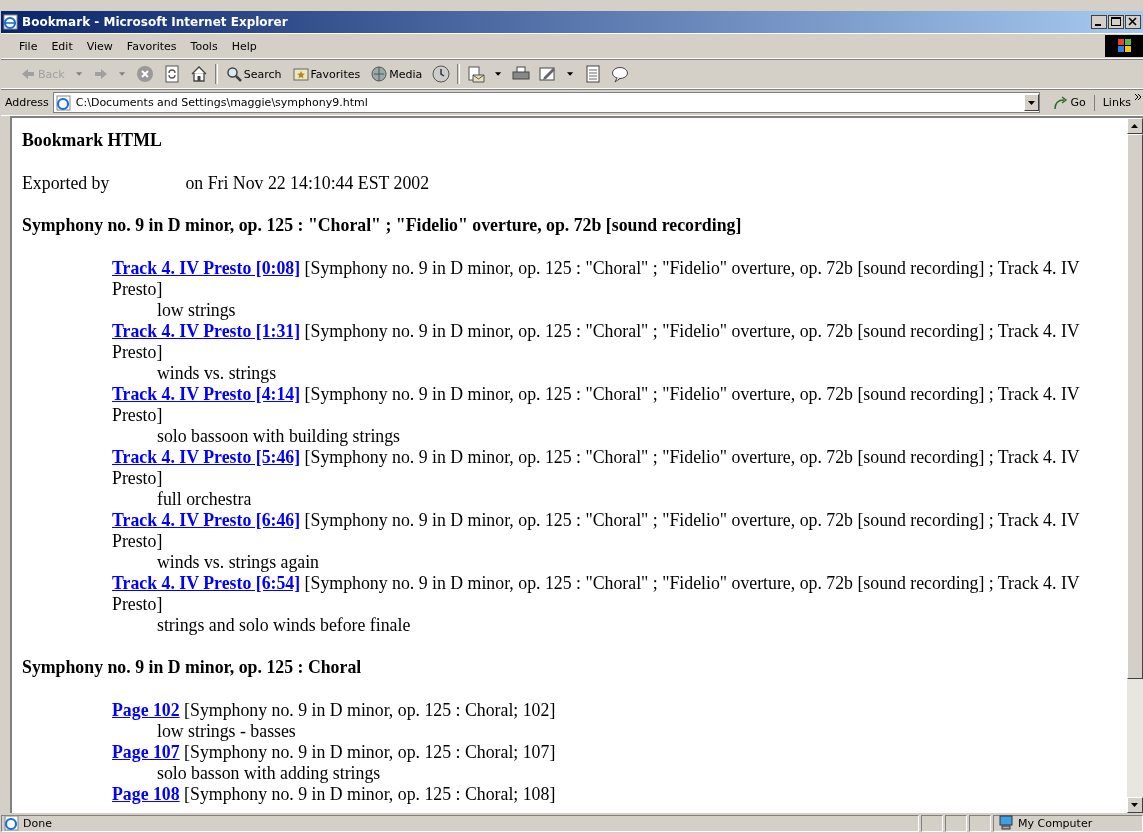  Describe the element at coordinates (29, 46) in the screenshot. I see `menu-item: File` at that location.